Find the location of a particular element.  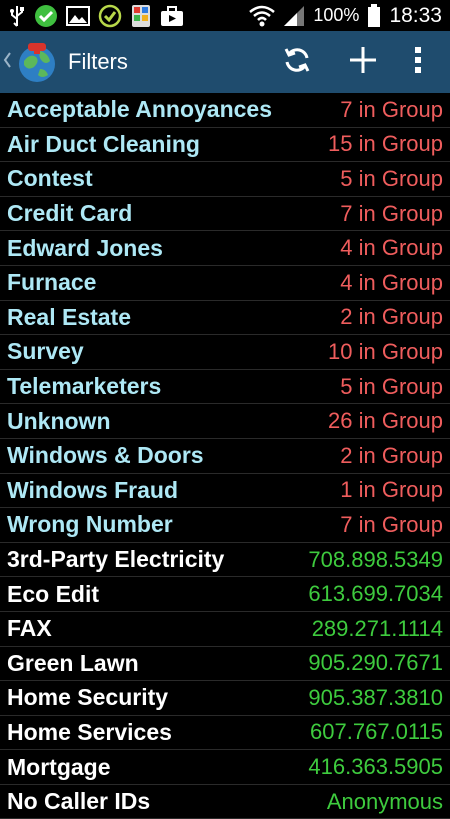

group-name: Wrong Number is located at coordinates (90, 524).